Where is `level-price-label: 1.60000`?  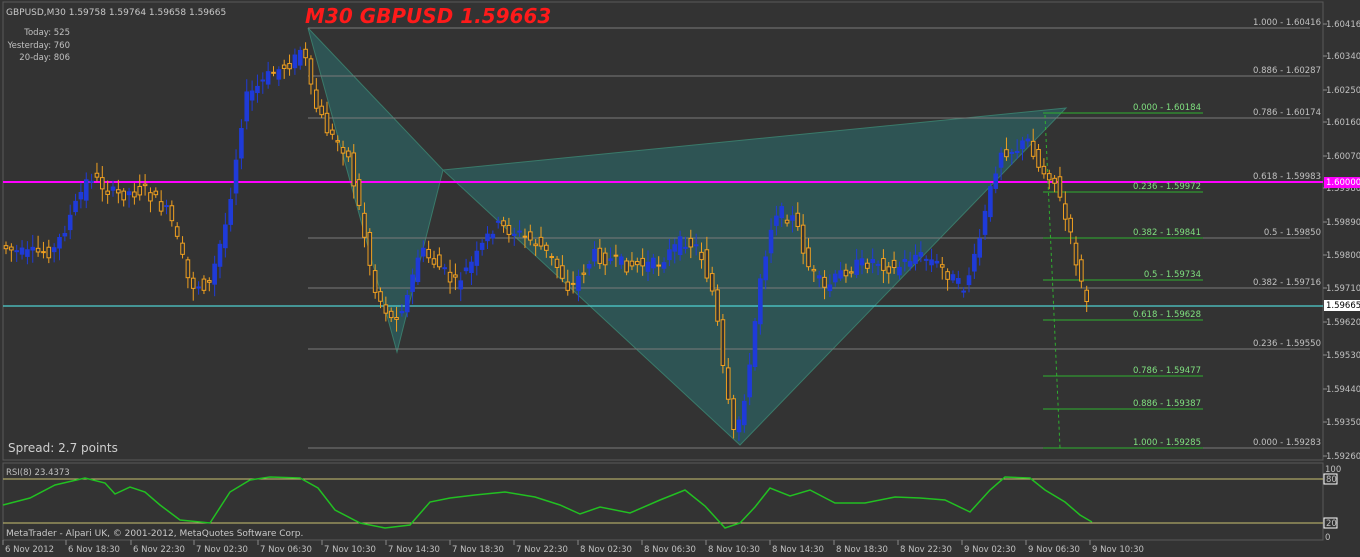
level-price-label: 1.60000 is located at coordinates (1343, 183).